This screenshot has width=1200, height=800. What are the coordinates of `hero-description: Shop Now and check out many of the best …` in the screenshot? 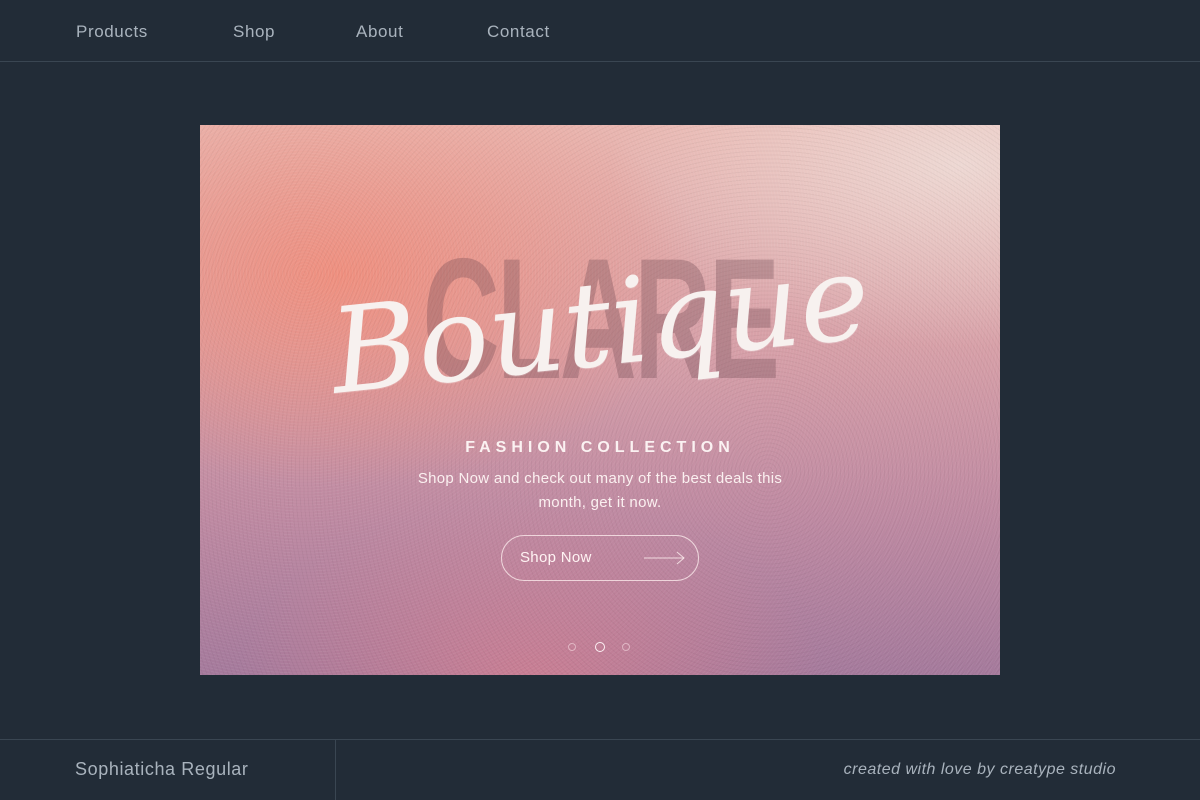 It's located at (600, 490).